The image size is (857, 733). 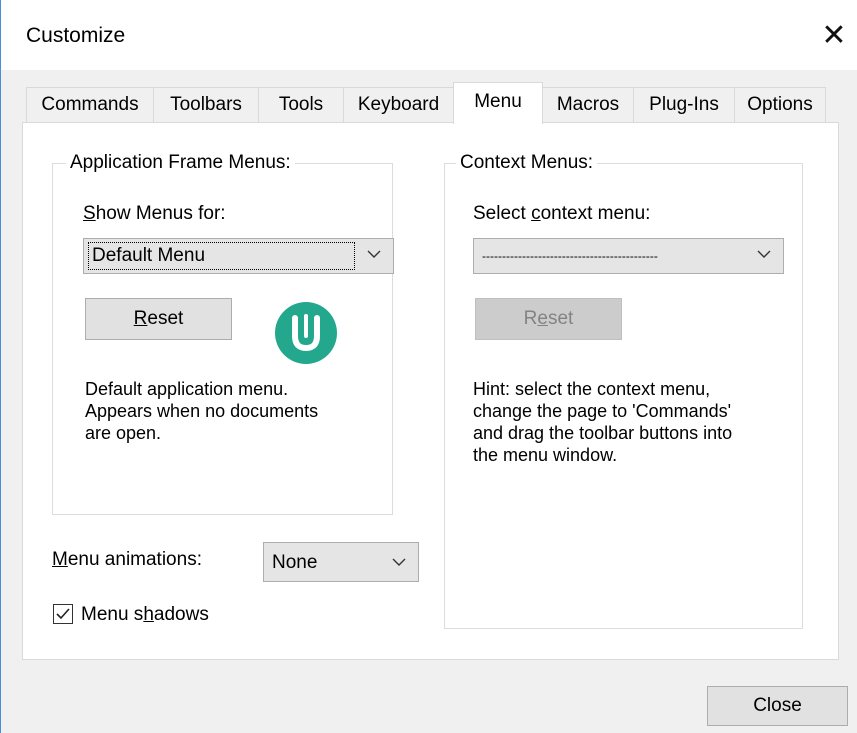 I want to click on close-button: Close, so click(x=777, y=706).